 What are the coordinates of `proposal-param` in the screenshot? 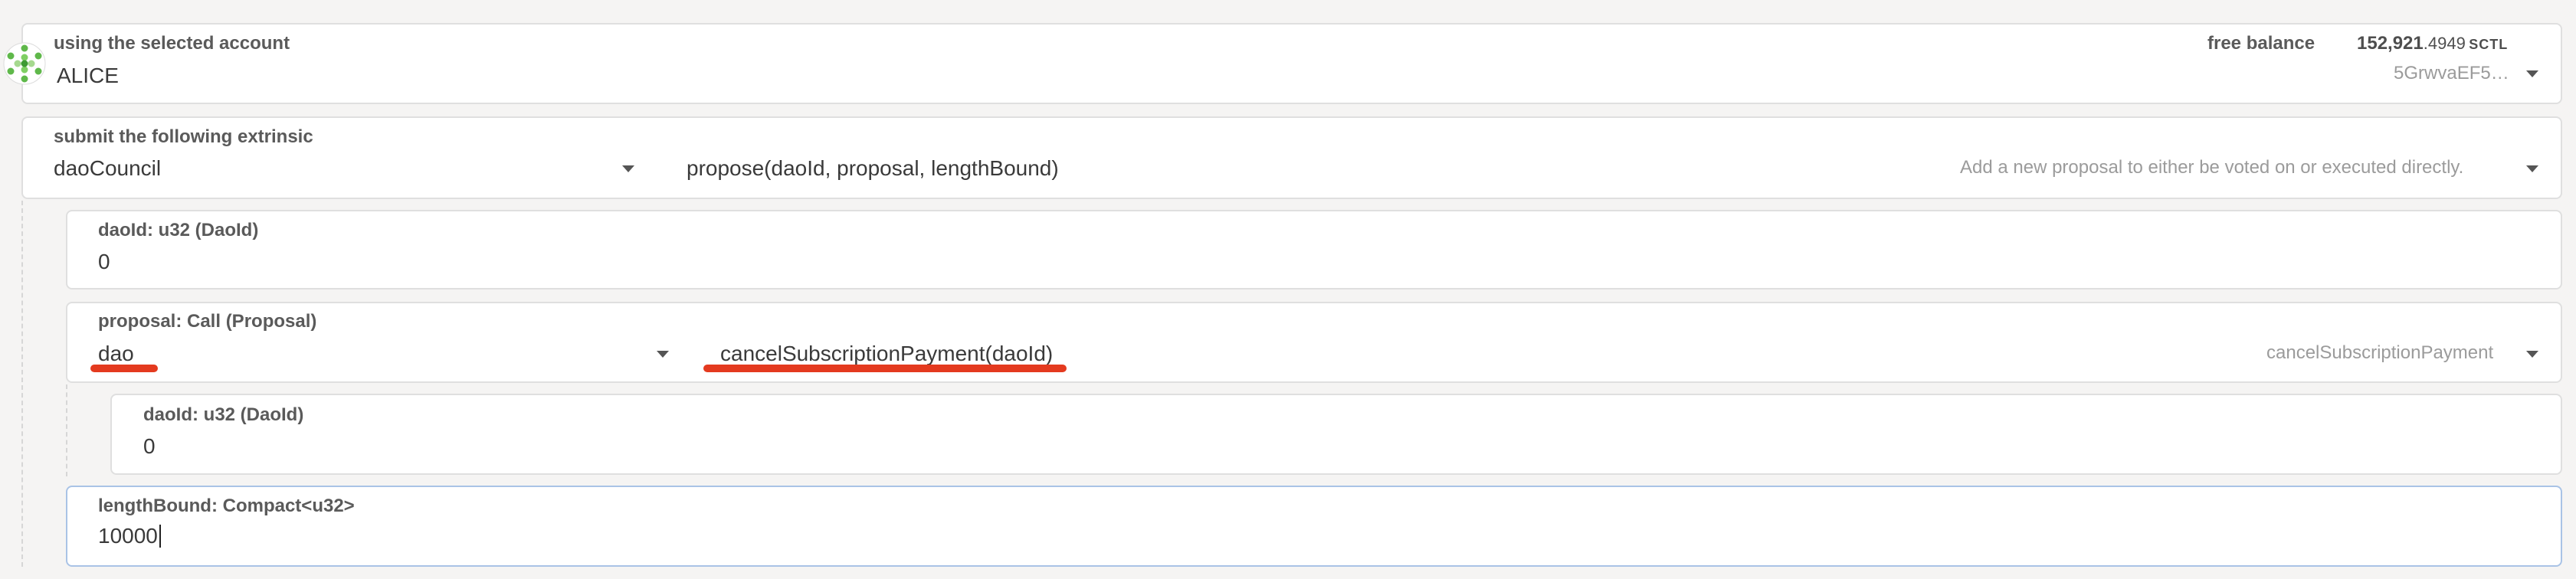 It's located at (1314, 342).